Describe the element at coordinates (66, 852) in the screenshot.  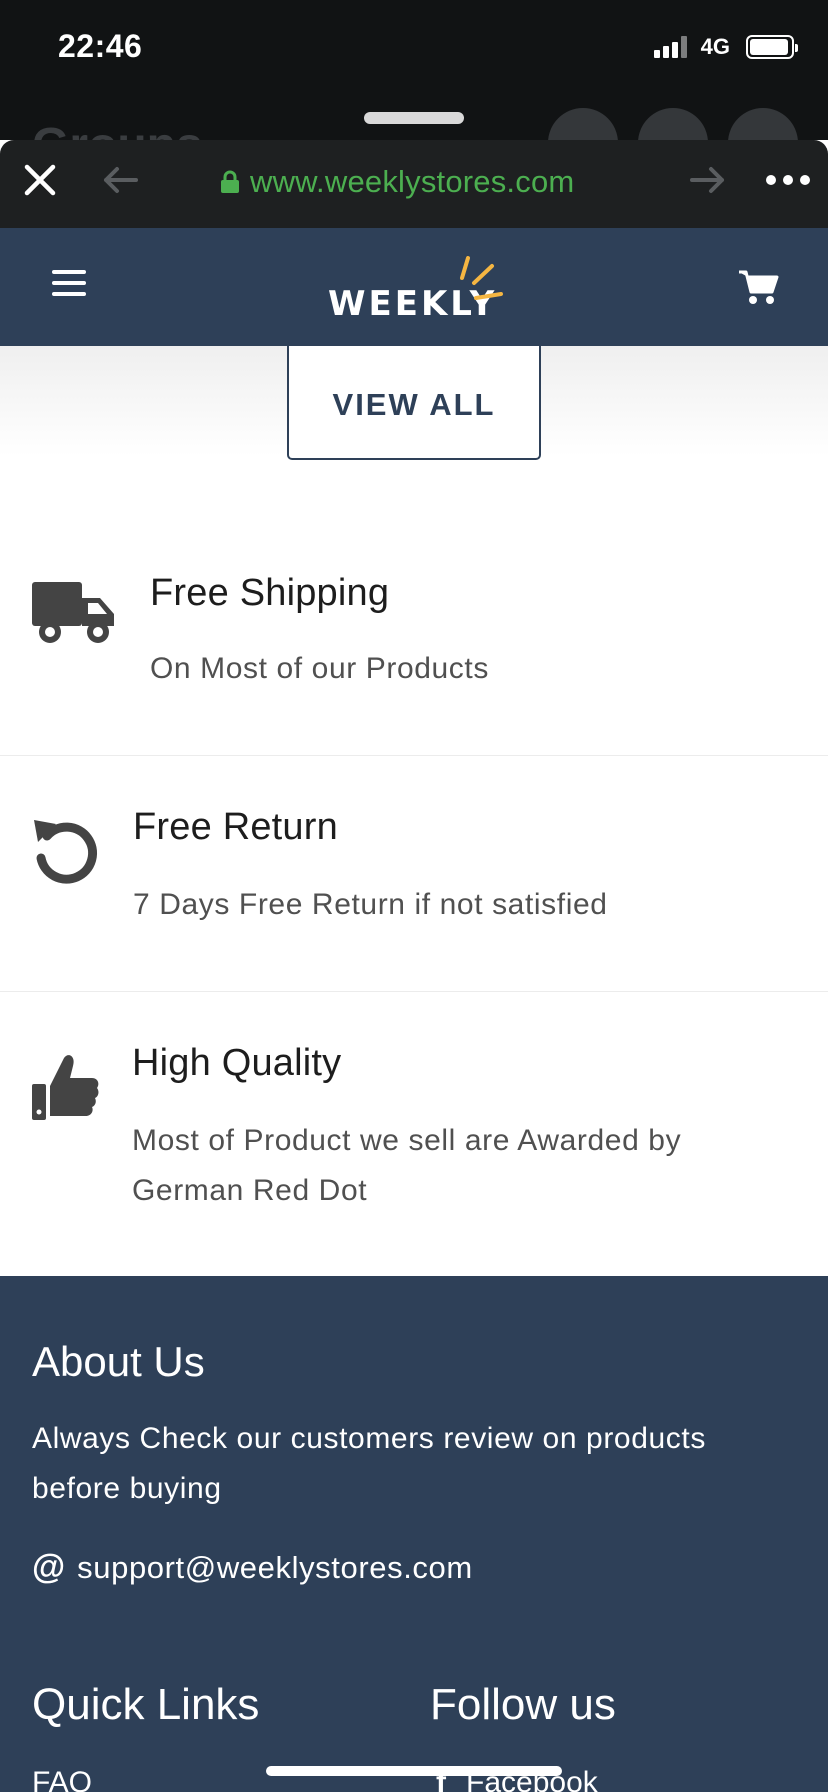
I see `return-icon` at that location.